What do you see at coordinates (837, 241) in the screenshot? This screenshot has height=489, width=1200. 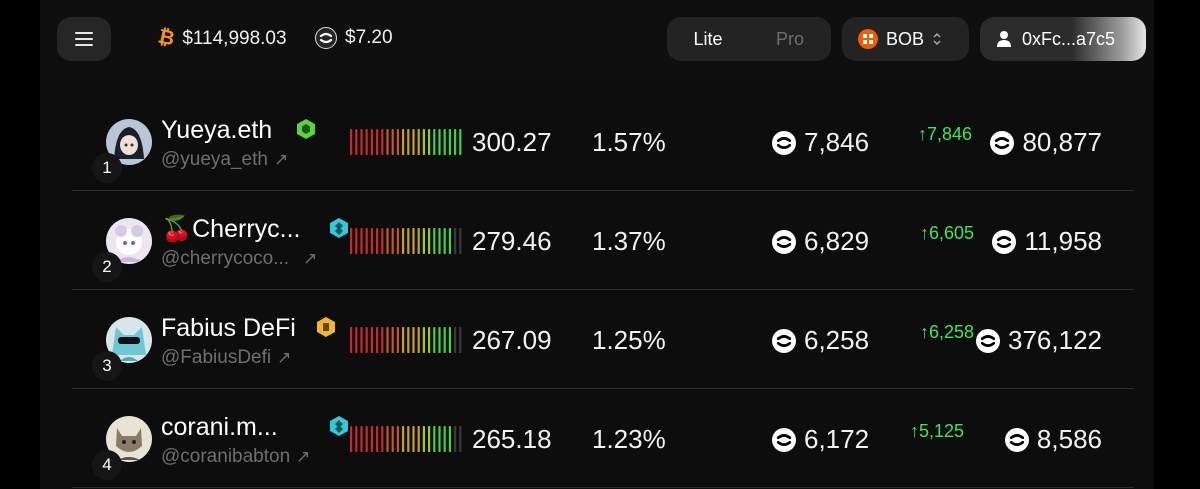 I see `earned-value: 6,829` at bounding box center [837, 241].